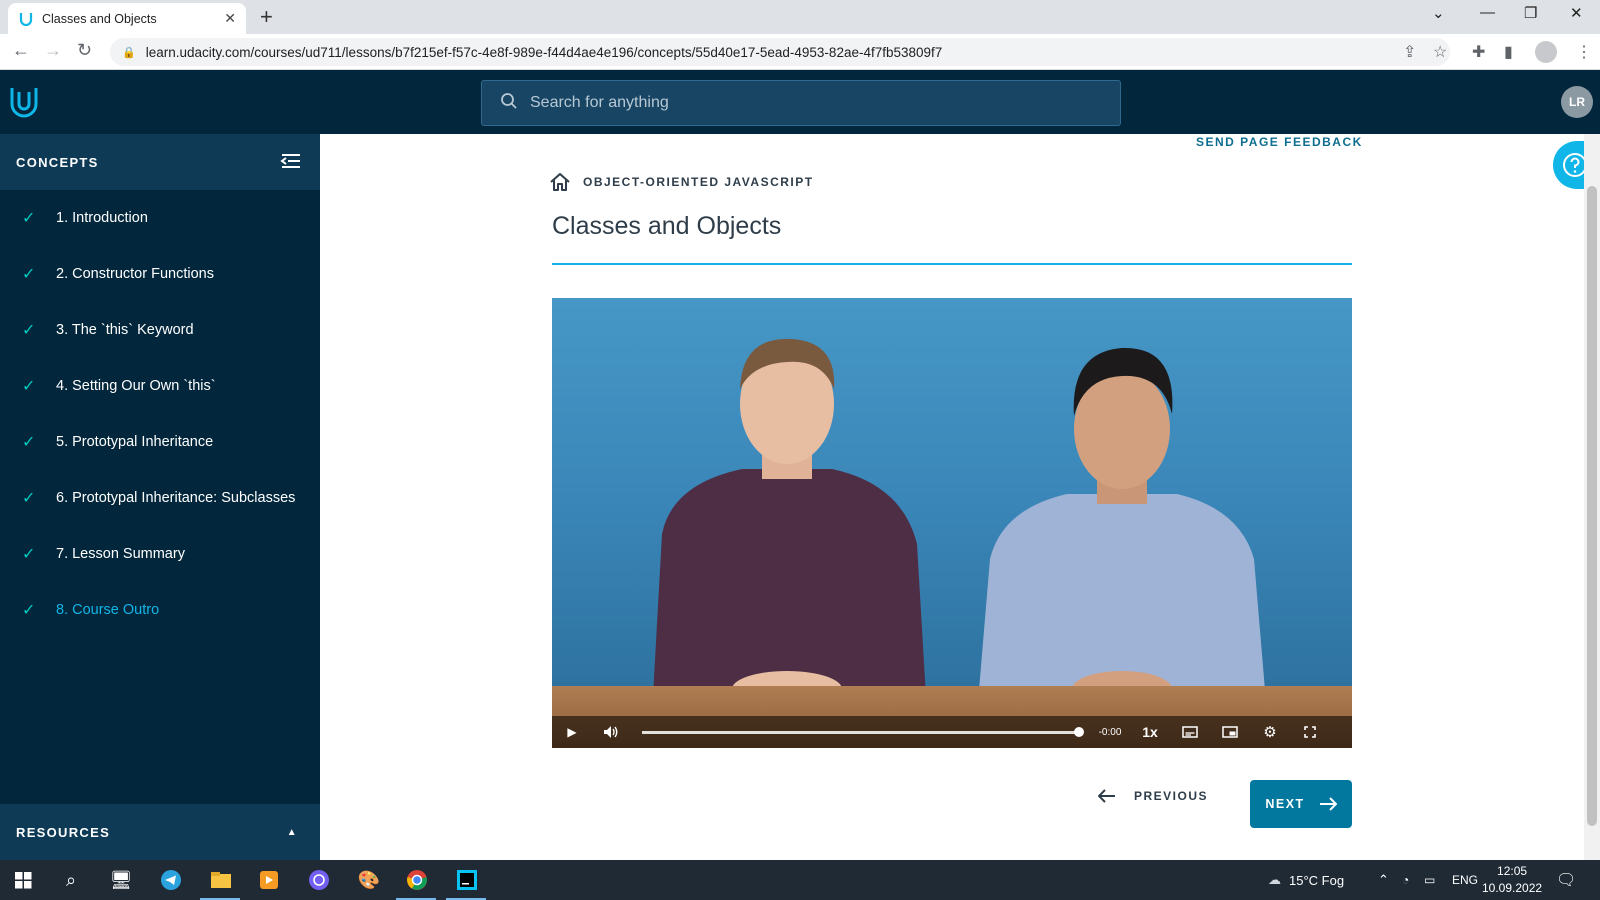 The image size is (1600, 900). I want to click on concept-item-setting-this: ✓ 4. Setting Our Own `this`, so click(160, 386).